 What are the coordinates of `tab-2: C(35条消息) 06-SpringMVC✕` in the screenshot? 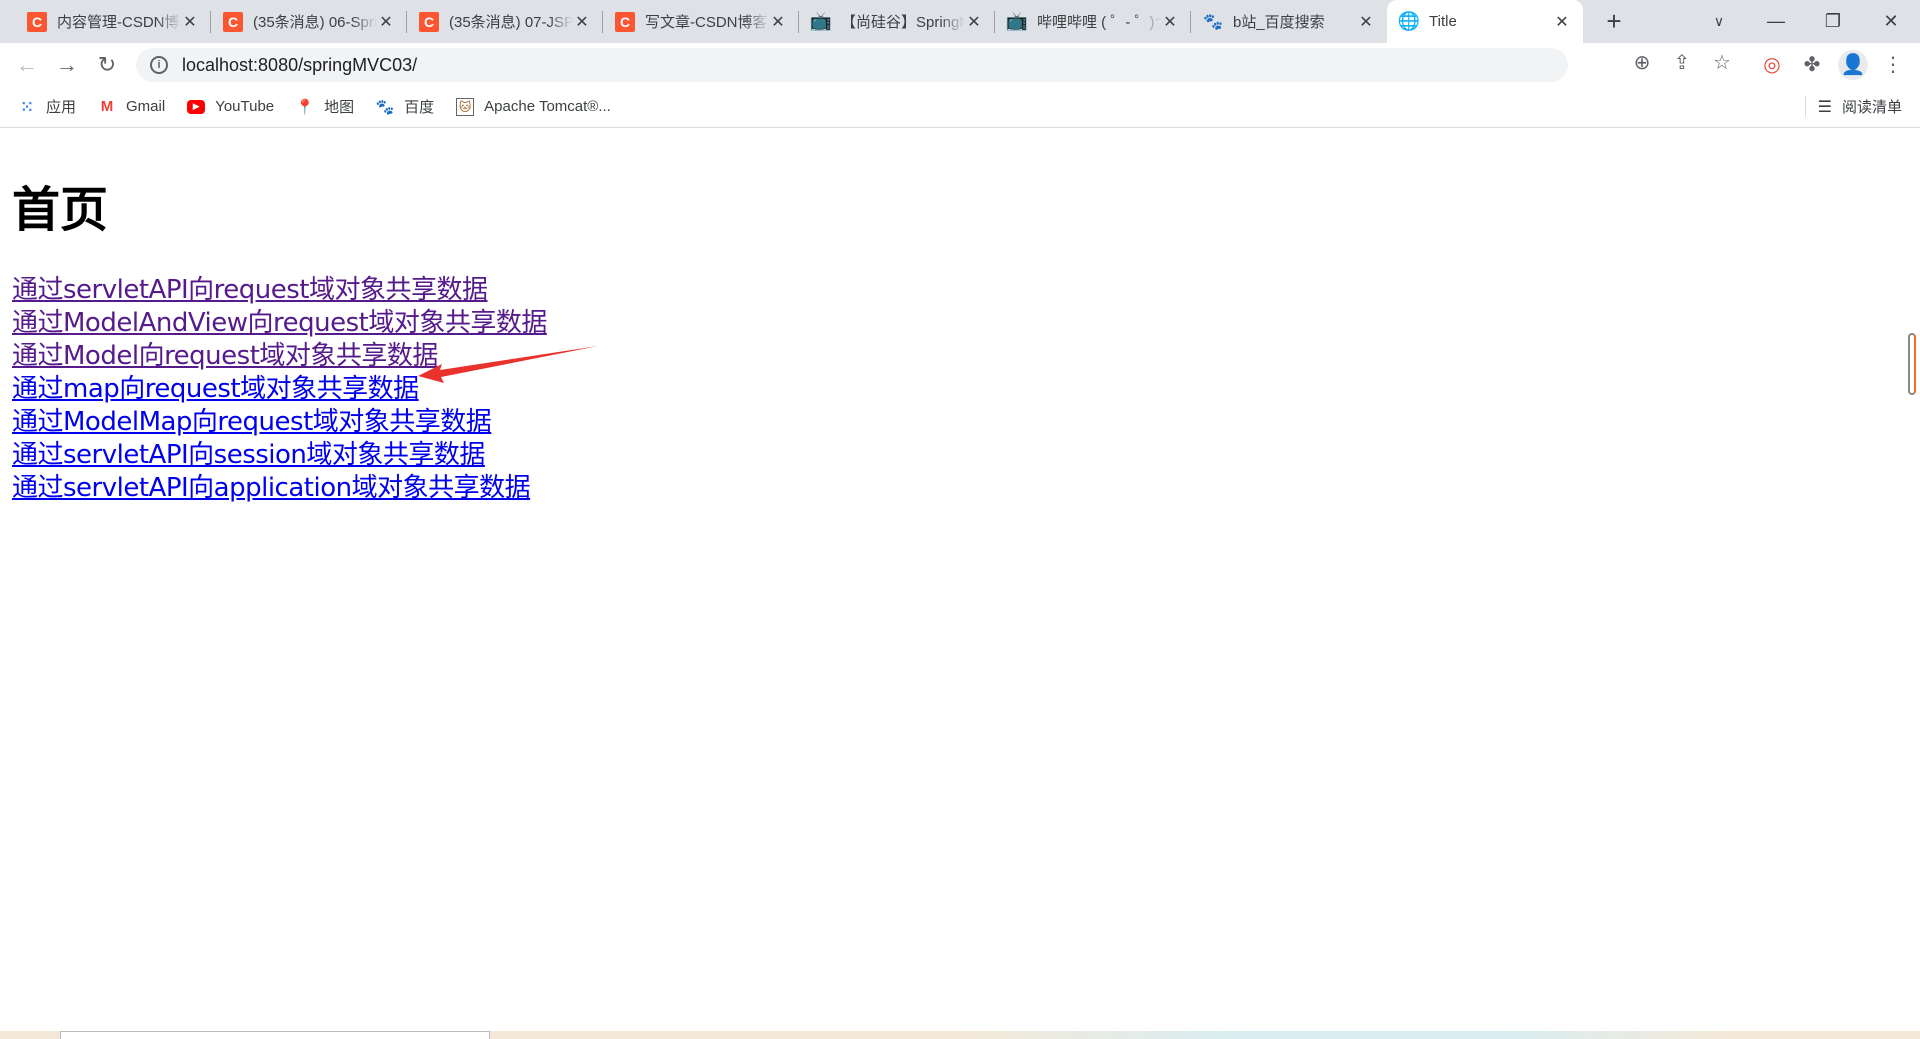 It's located at (309, 21).